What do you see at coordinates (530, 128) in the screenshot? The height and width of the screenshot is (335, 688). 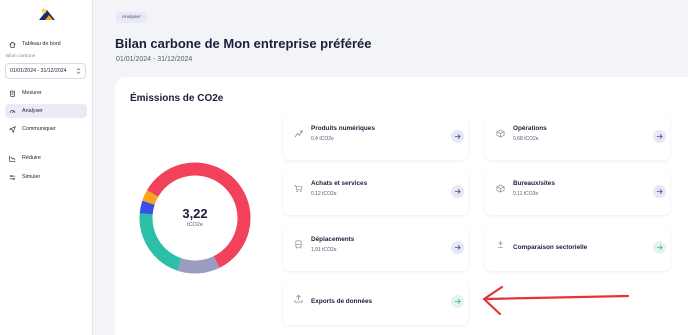 I see `tile-title: Opérations` at bounding box center [530, 128].